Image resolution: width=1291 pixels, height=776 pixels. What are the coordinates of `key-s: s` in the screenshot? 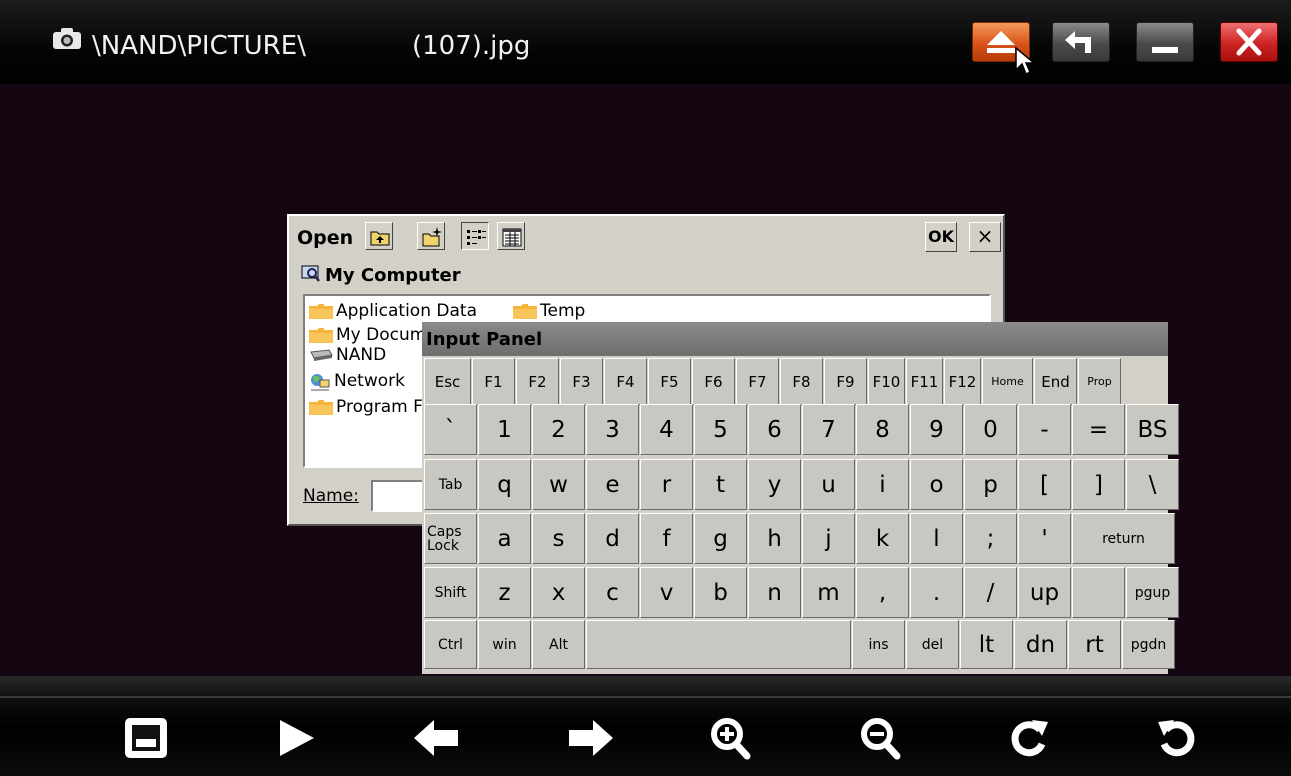 It's located at (558, 538).